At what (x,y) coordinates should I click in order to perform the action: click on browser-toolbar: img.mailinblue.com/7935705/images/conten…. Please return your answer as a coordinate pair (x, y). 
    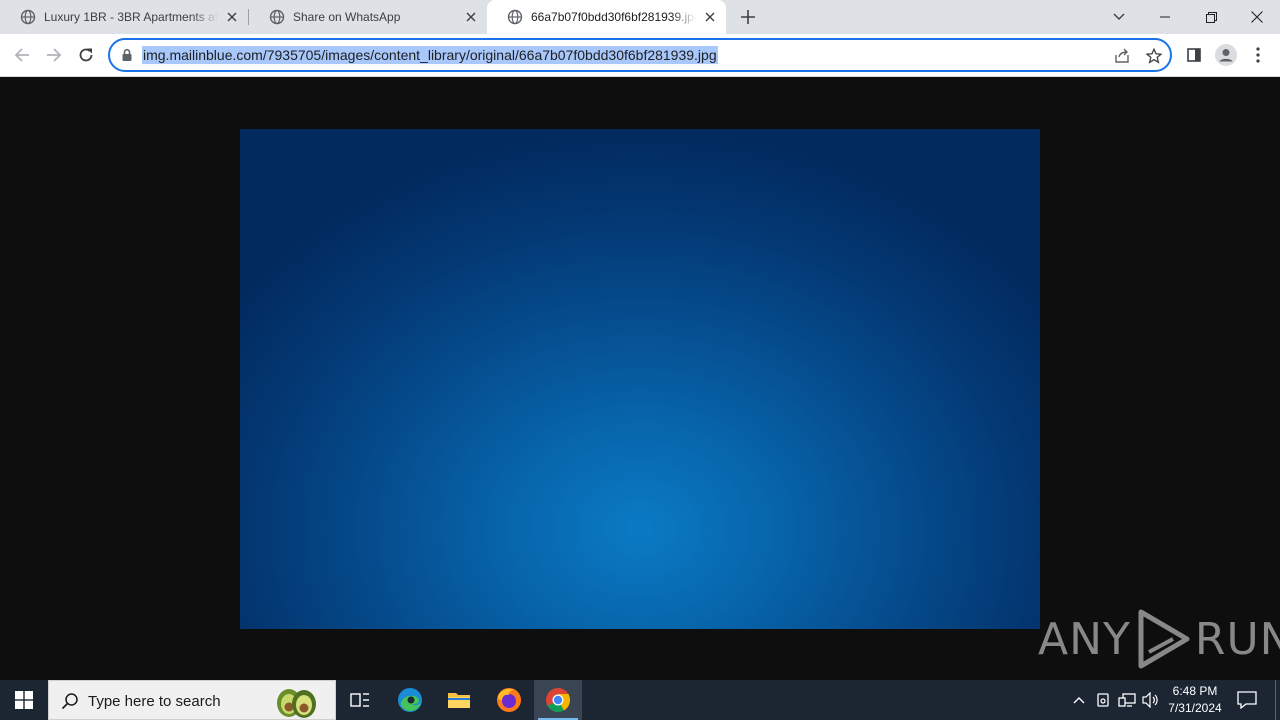
    Looking at the image, I should click on (640, 55).